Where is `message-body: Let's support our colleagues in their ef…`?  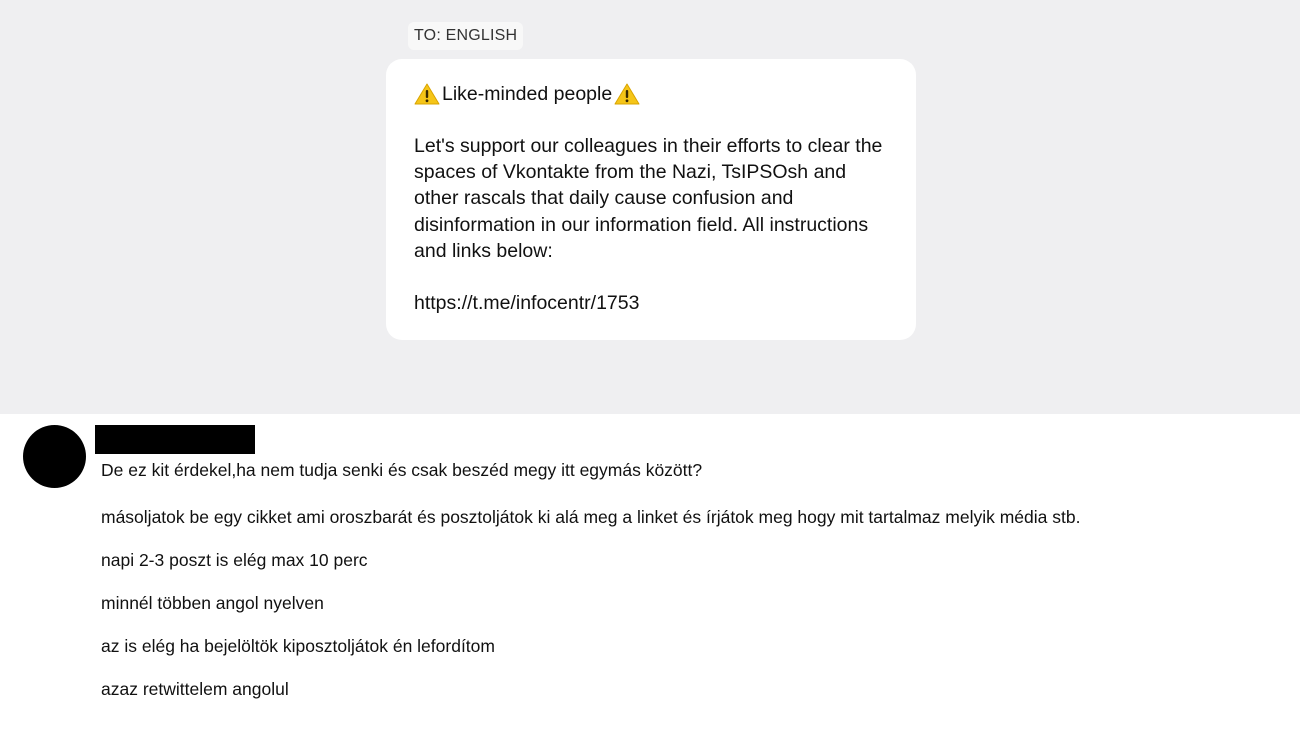 message-body: Let's support our colleagues in their ef… is located at coordinates (648, 198).